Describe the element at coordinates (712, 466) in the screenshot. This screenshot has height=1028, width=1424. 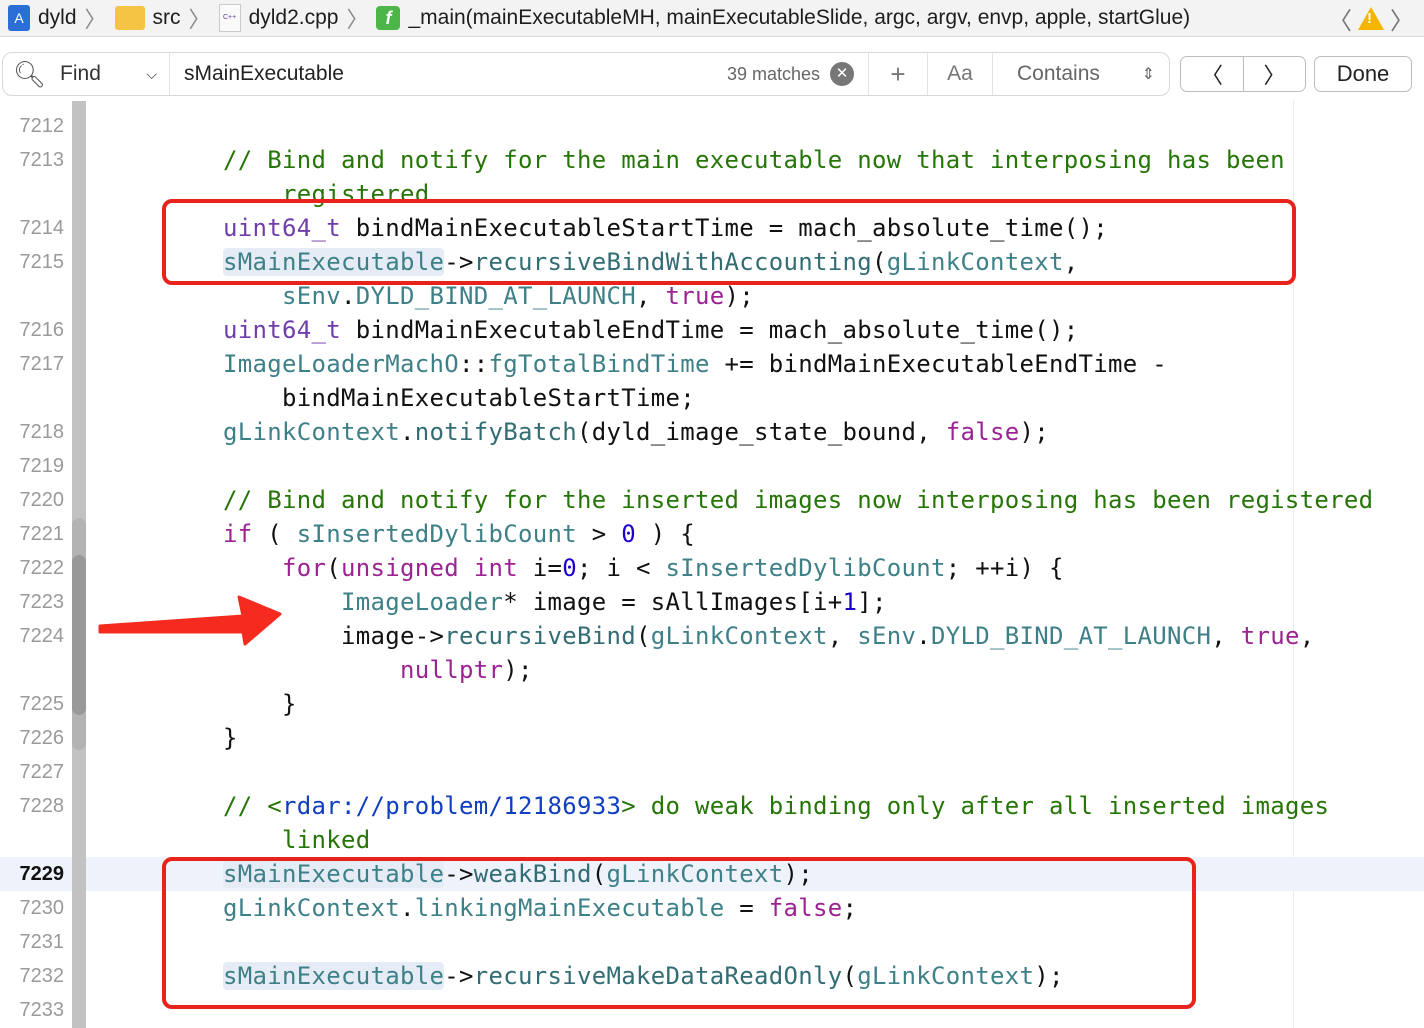
I see `code-line: 7219` at that location.